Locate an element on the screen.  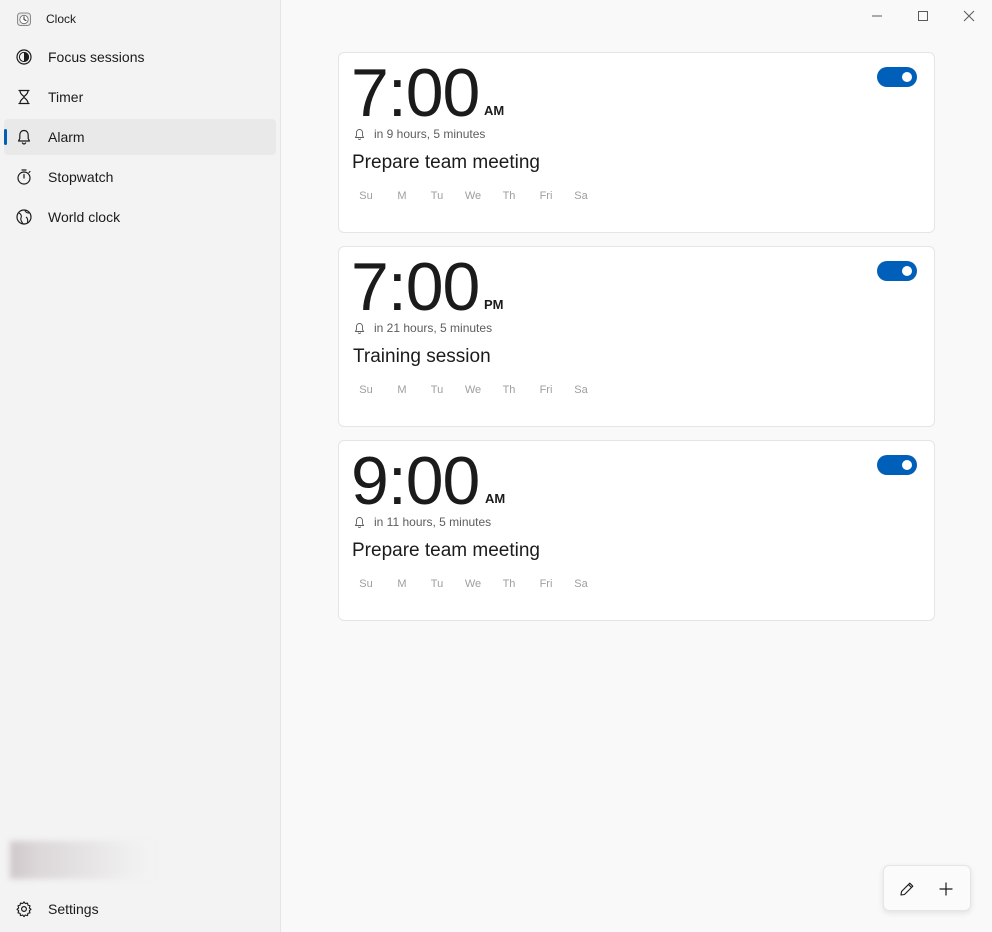
app-title-bar: Clock is located at coordinates (46, 19).